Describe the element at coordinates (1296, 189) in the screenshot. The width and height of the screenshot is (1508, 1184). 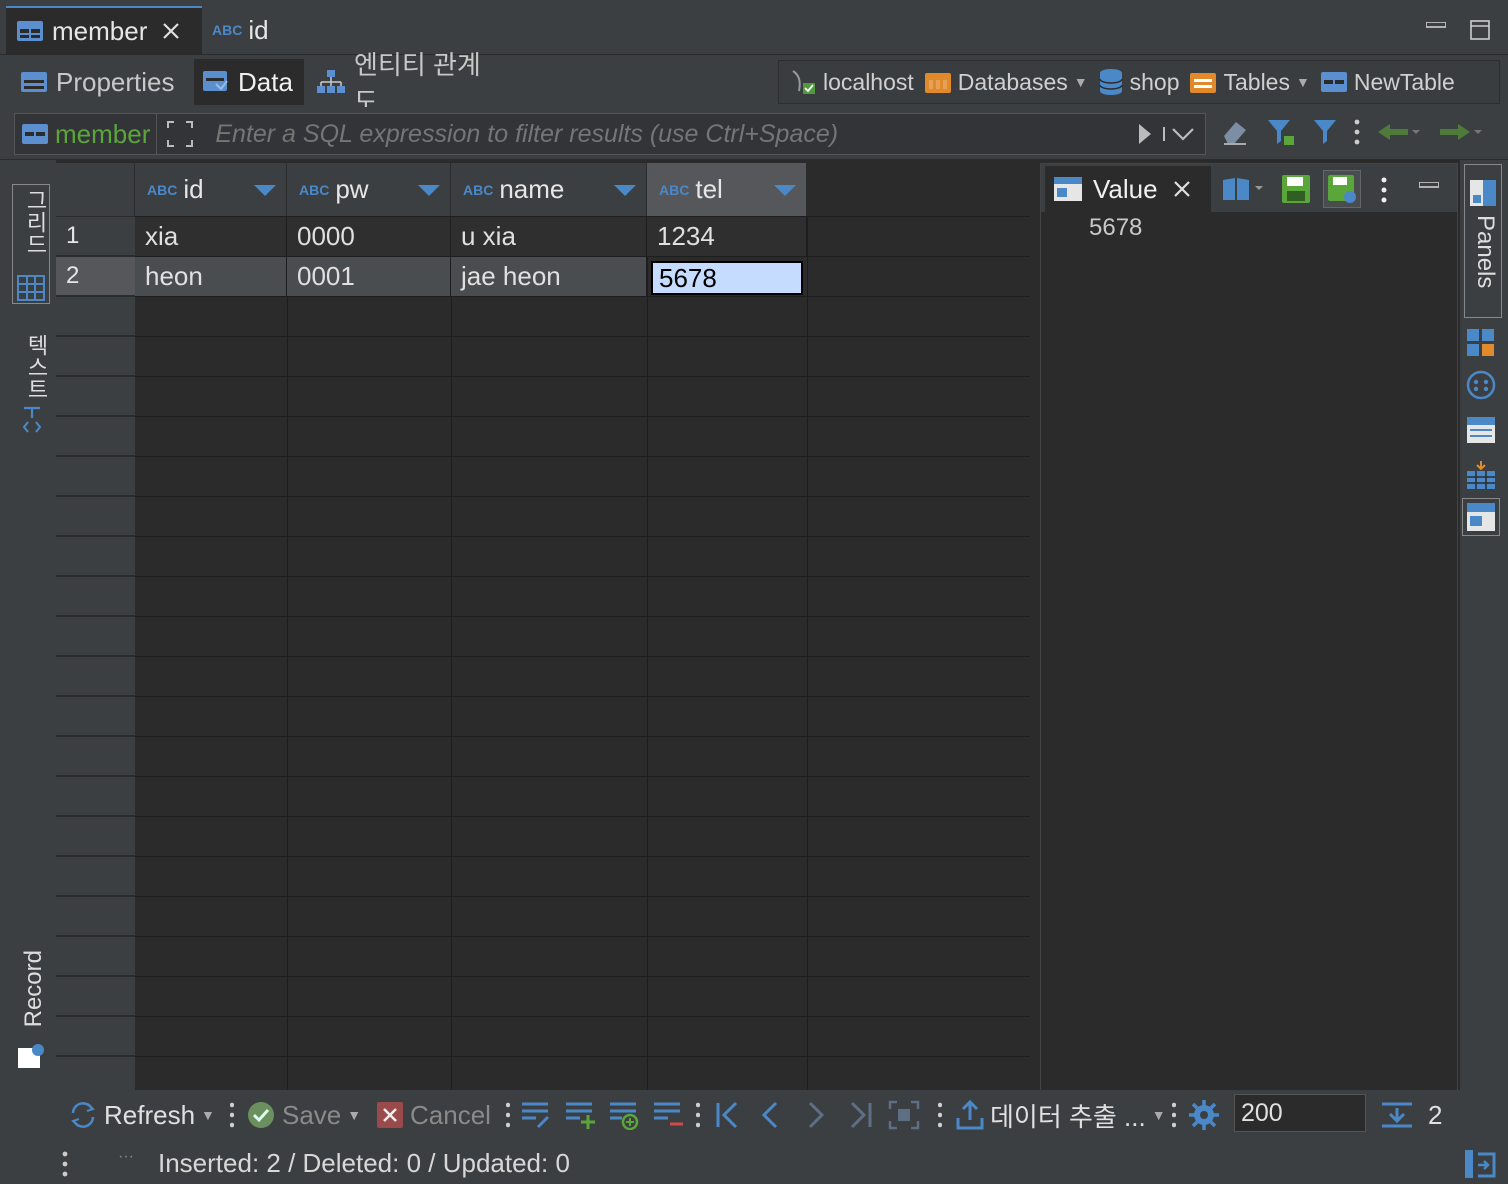
I see `save-value-icon` at that location.